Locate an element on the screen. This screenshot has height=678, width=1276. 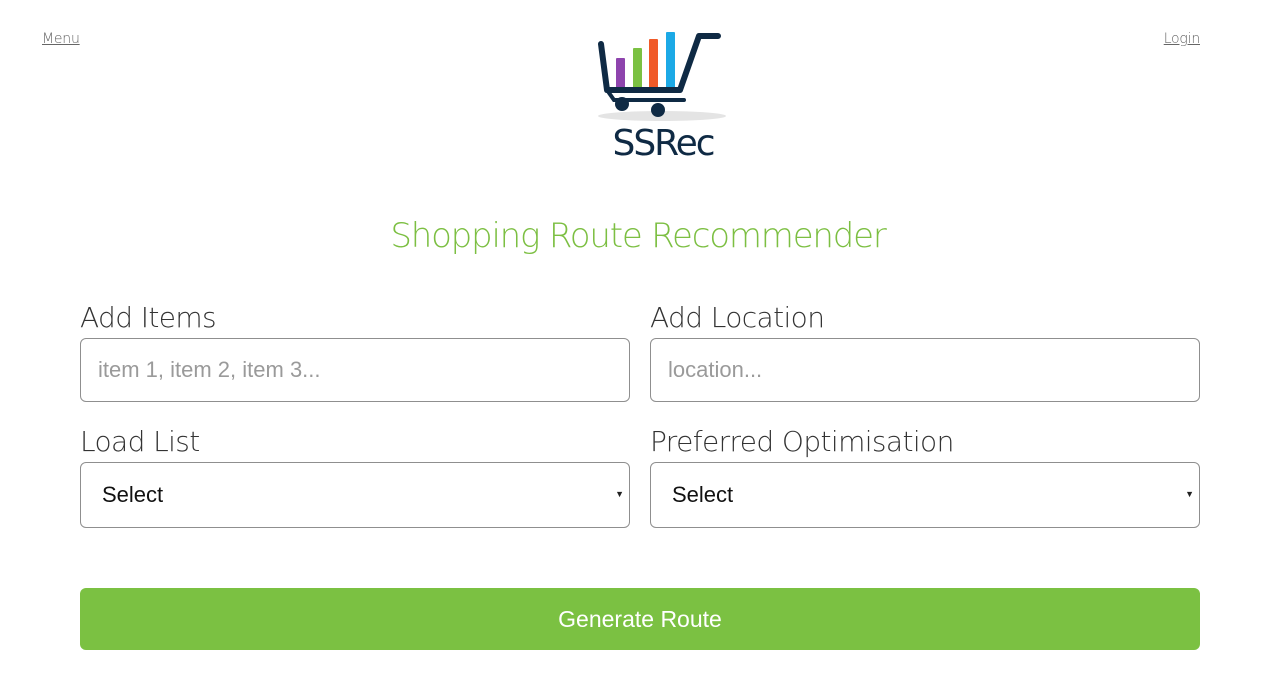
load-list-selected-value: Select is located at coordinates (133, 494).